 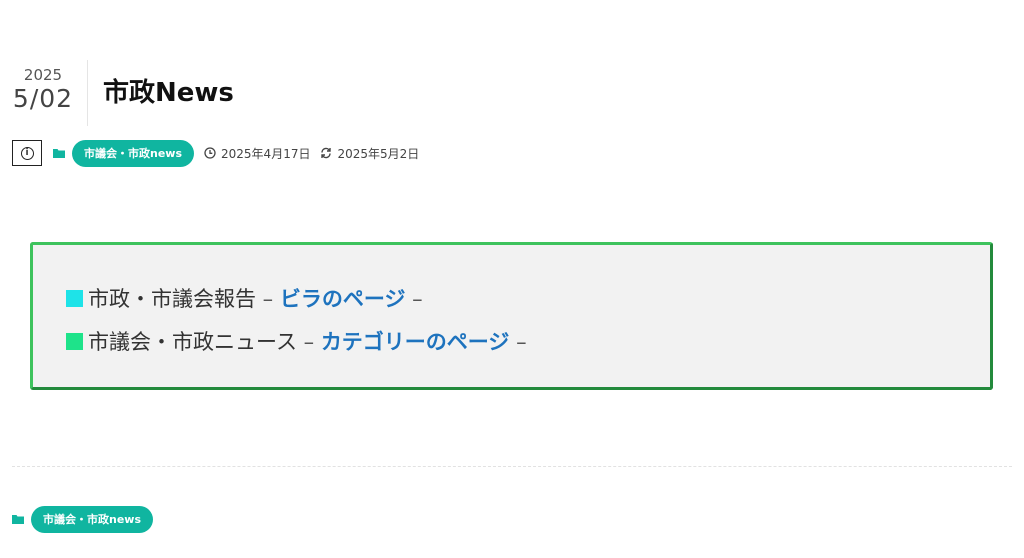 I want to click on notice-line-news: 市議会・市政ニュース – カテゴリーのページ –, so click(x=296, y=341).